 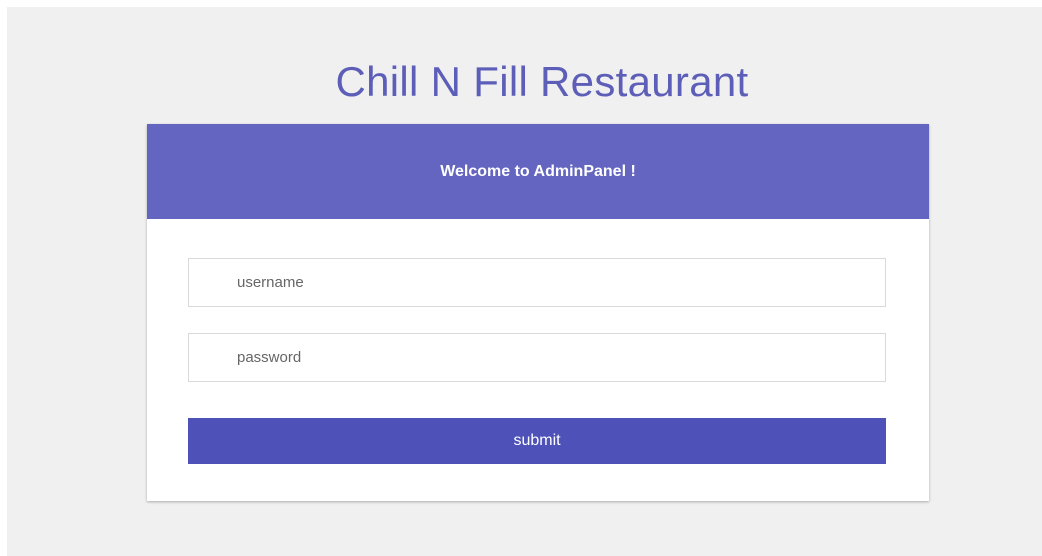 What do you see at coordinates (542, 81) in the screenshot?
I see `site-title: Chill N Fill Restaurant` at bounding box center [542, 81].